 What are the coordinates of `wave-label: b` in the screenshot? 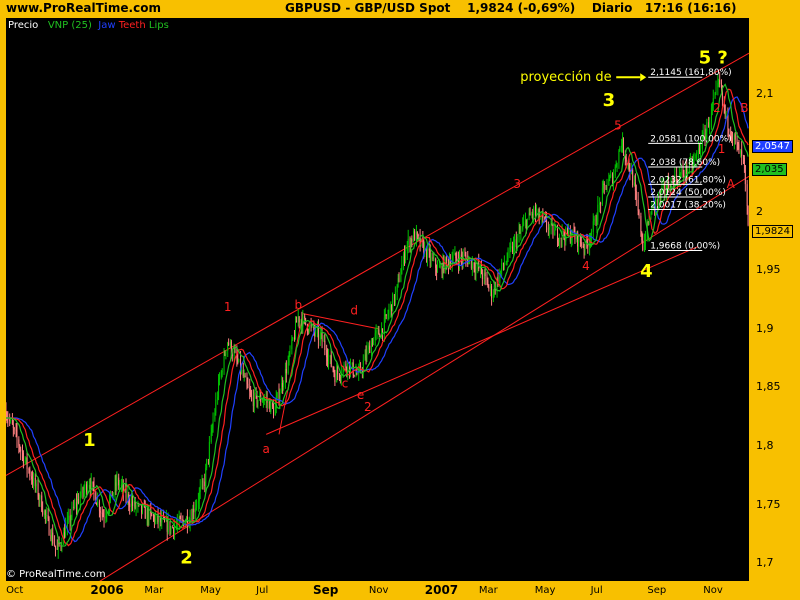 It's located at (298, 305).